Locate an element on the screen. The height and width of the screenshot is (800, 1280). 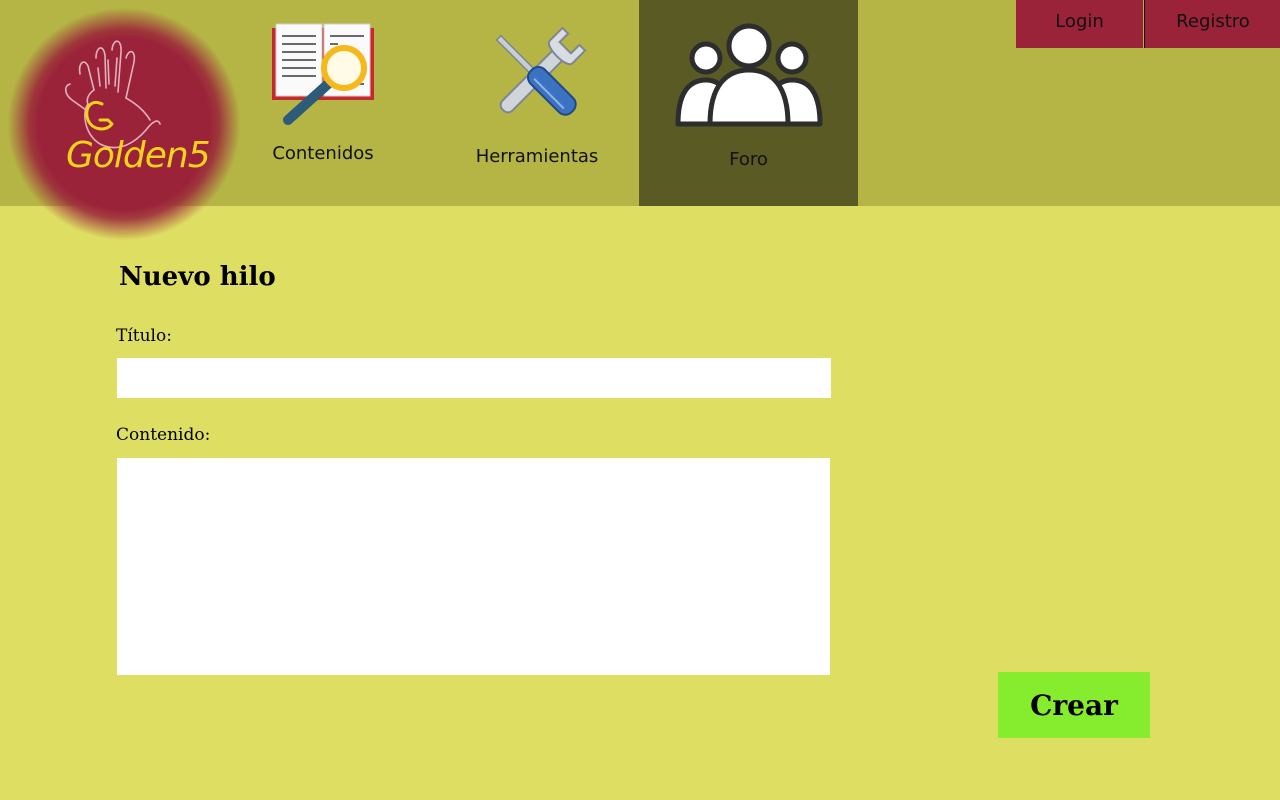
nav-item-herramientas: Herramientas is located at coordinates (537, 103).